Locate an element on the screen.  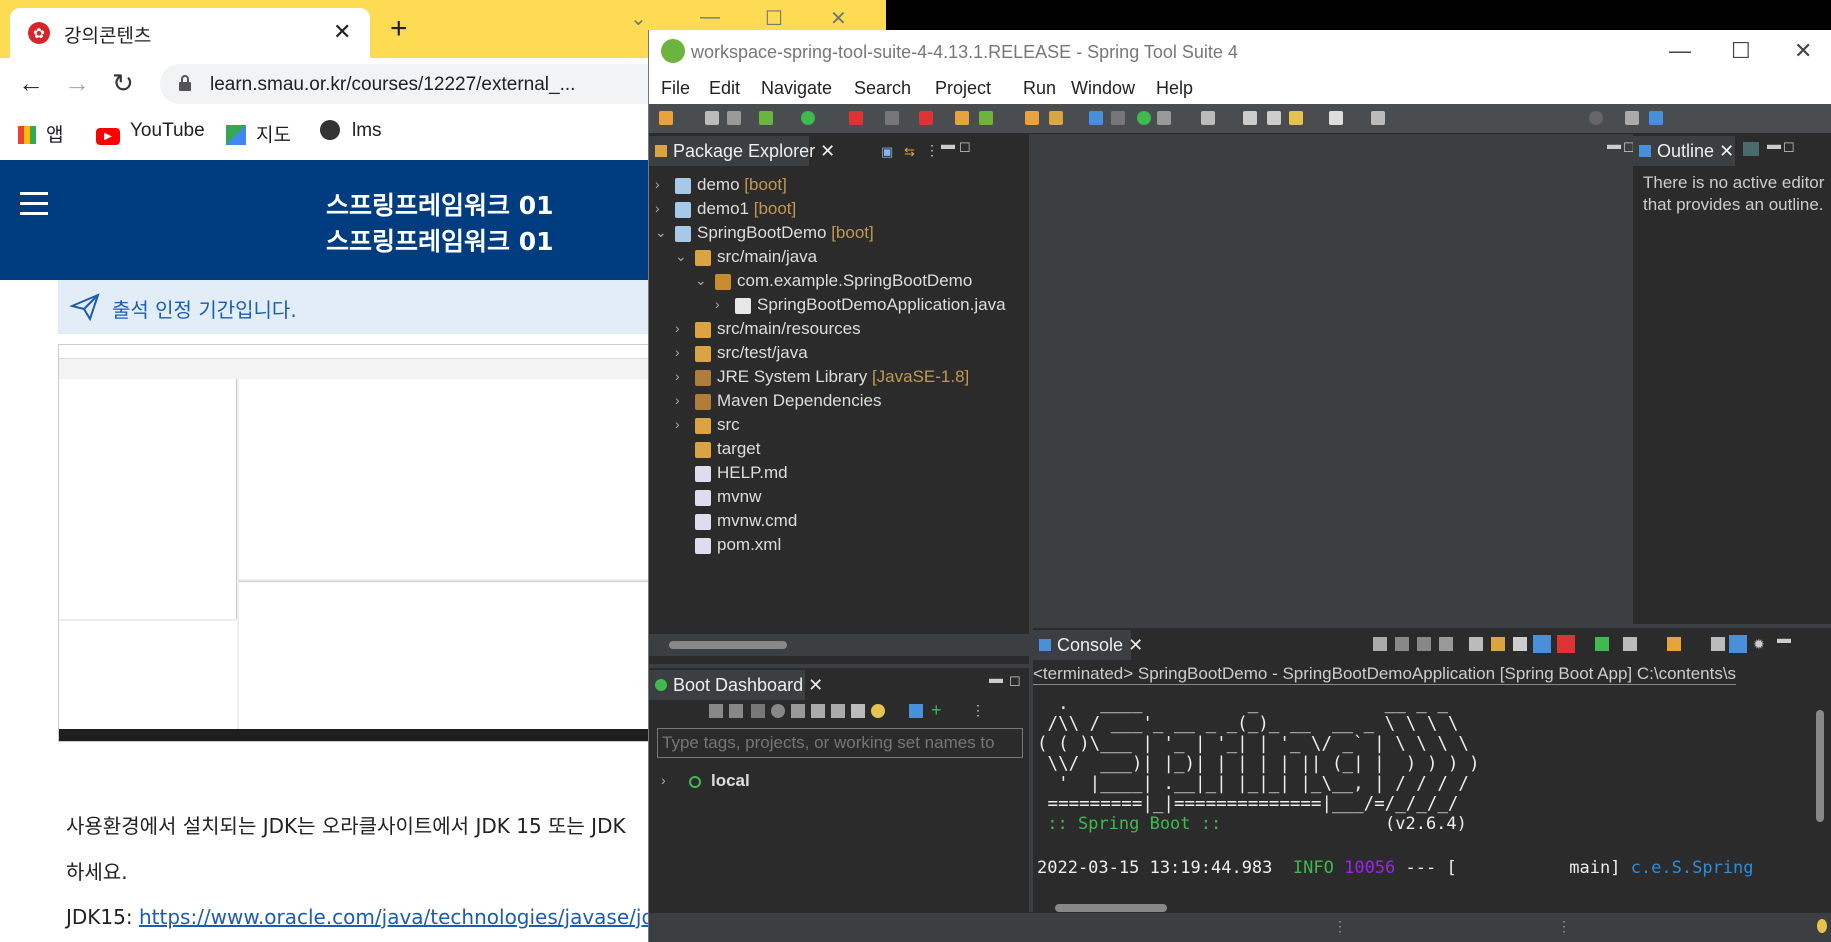
ide-minimize-icon: — is located at coordinates (1680, 51).